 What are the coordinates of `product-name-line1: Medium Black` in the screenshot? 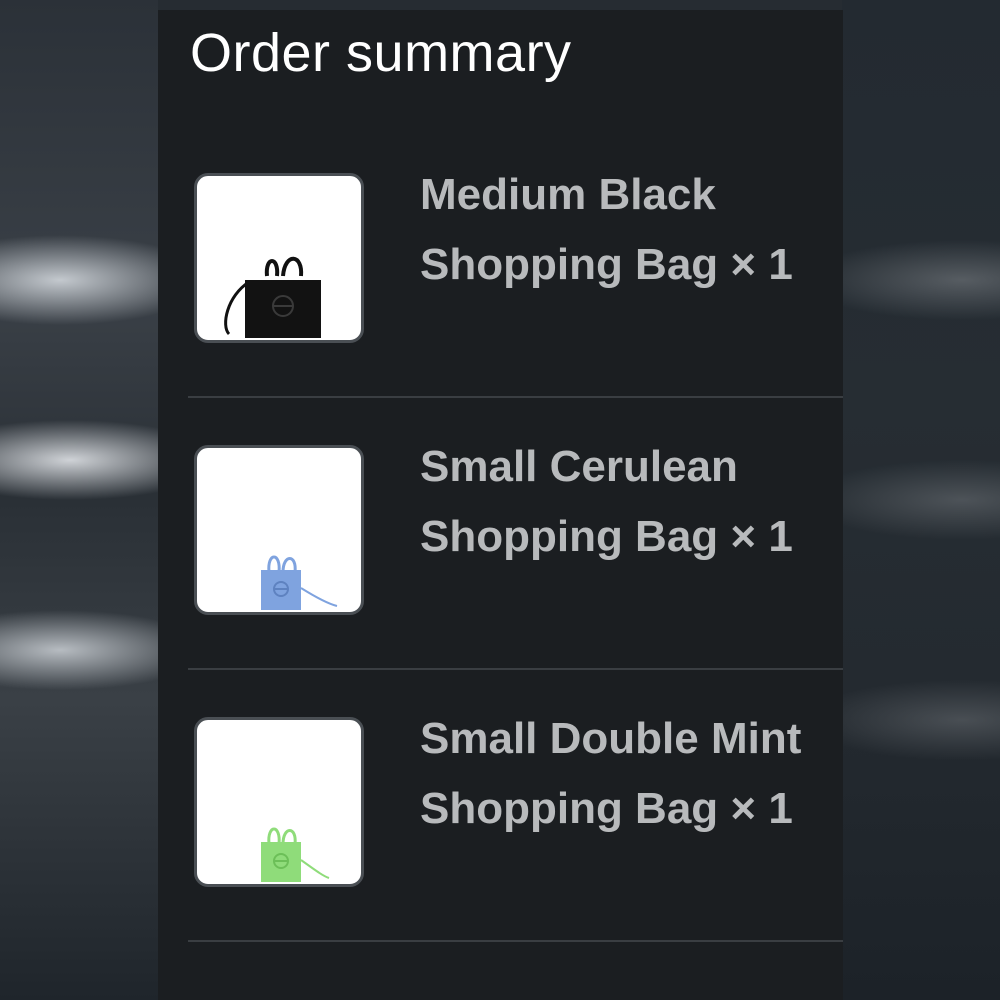 It's located at (568, 194).